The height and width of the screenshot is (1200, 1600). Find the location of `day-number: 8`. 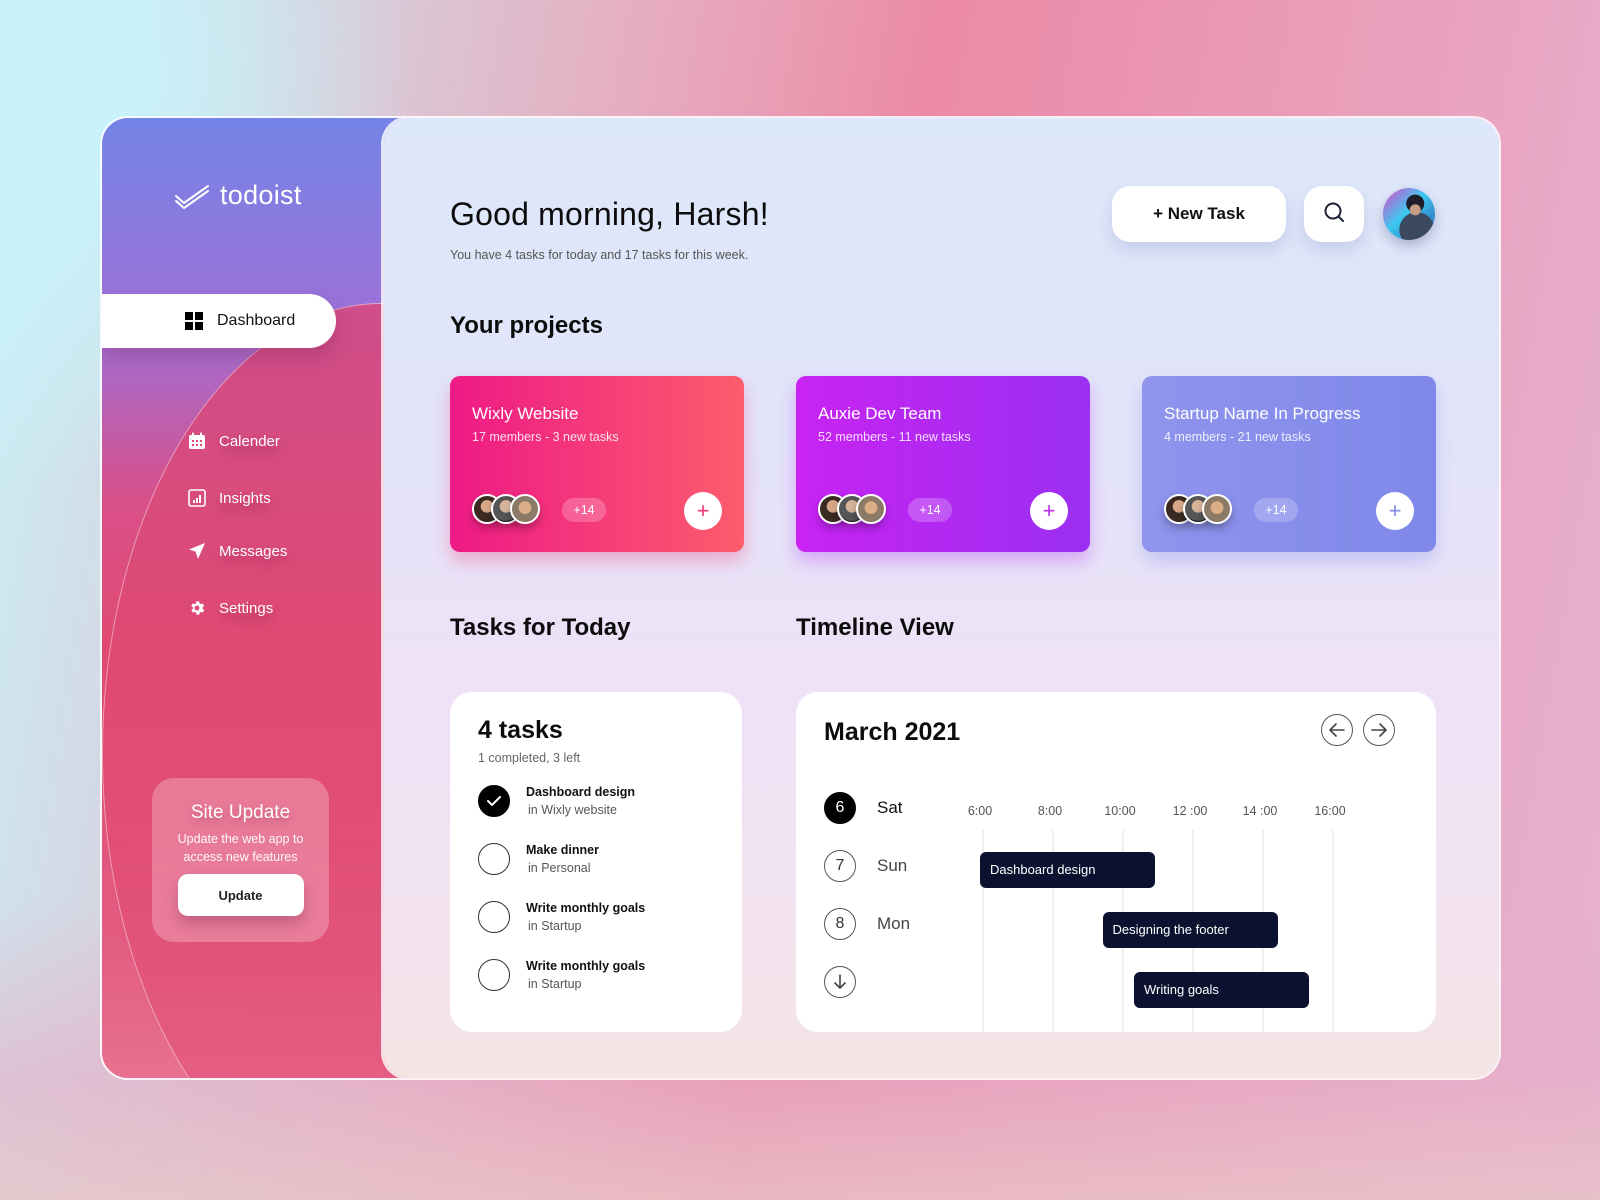

day-number: 8 is located at coordinates (840, 924).